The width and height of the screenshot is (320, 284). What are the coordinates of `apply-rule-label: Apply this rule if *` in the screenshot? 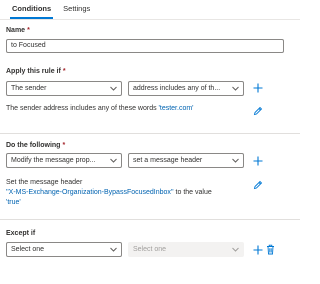 It's located at (36, 71).